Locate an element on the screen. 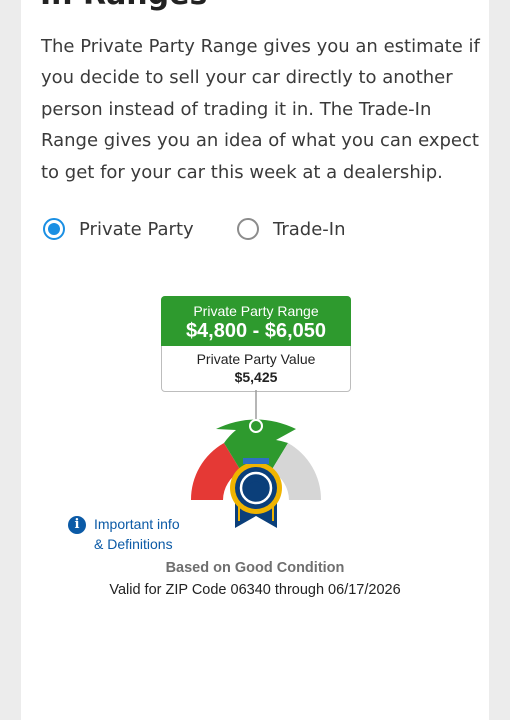 The width and height of the screenshot is (510, 720). value-amount: $5,425 is located at coordinates (256, 377).